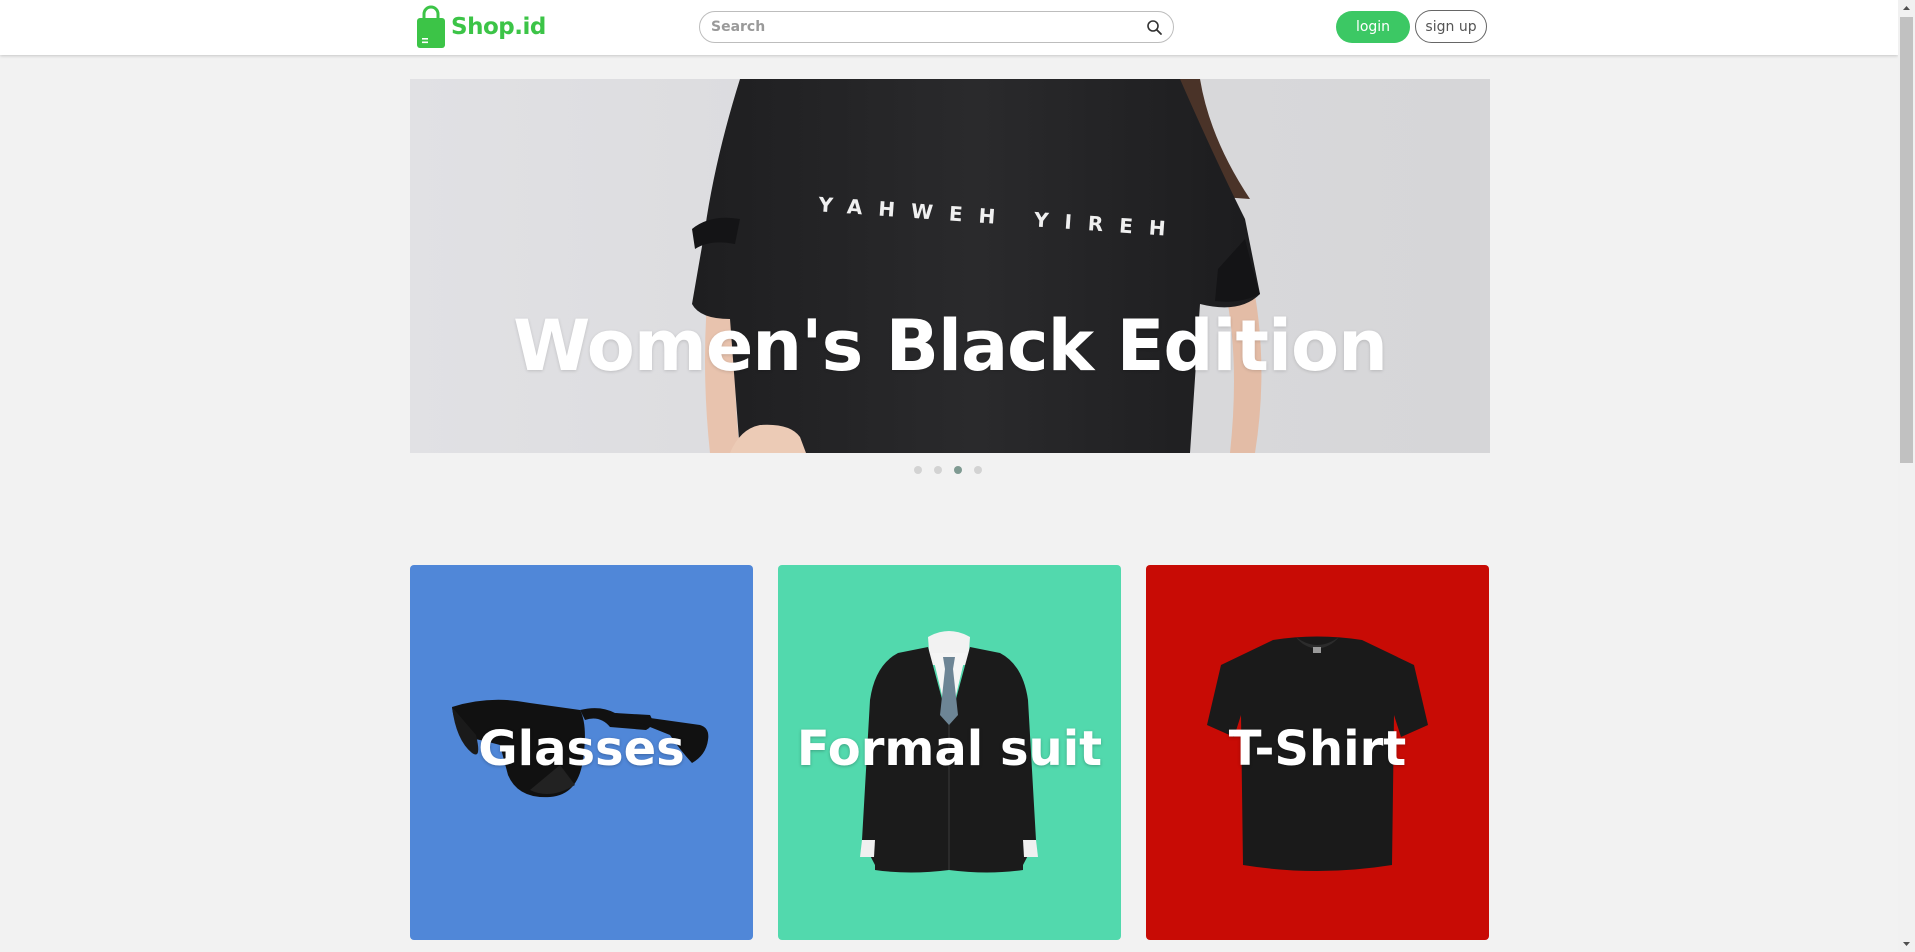 The height and width of the screenshot is (952, 1915). Describe the element at coordinates (1906, 476) in the screenshot. I see `page-scrollbar` at that location.